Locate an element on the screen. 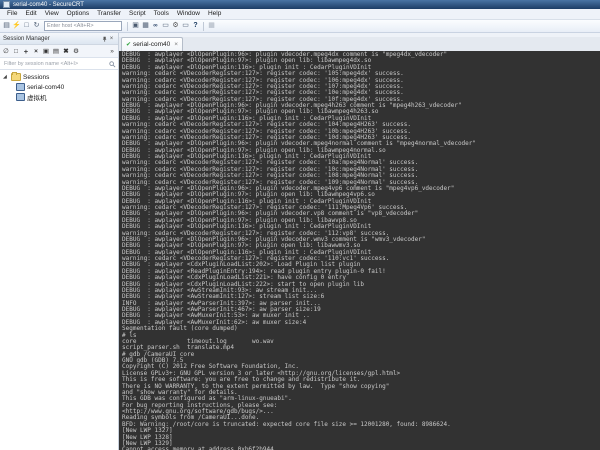  session-manager-toolbar: ∅ □ + × ▣ ▤ ✖ ⚙» is located at coordinates (59, 51).